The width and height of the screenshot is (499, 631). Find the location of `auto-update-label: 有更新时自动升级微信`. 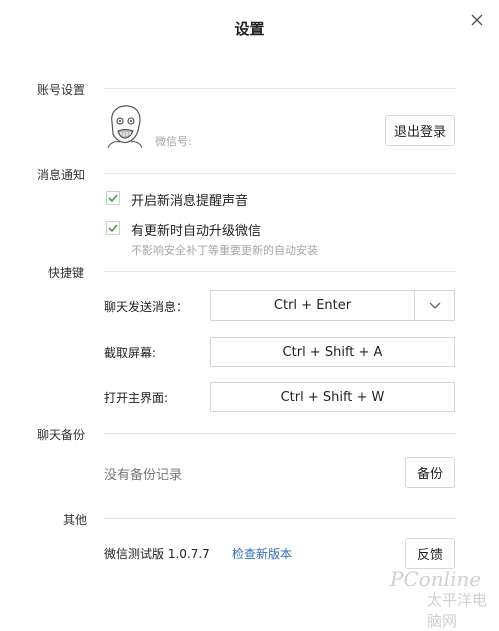

auto-update-label: 有更新时自动升级微信 is located at coordinates (196, 231).